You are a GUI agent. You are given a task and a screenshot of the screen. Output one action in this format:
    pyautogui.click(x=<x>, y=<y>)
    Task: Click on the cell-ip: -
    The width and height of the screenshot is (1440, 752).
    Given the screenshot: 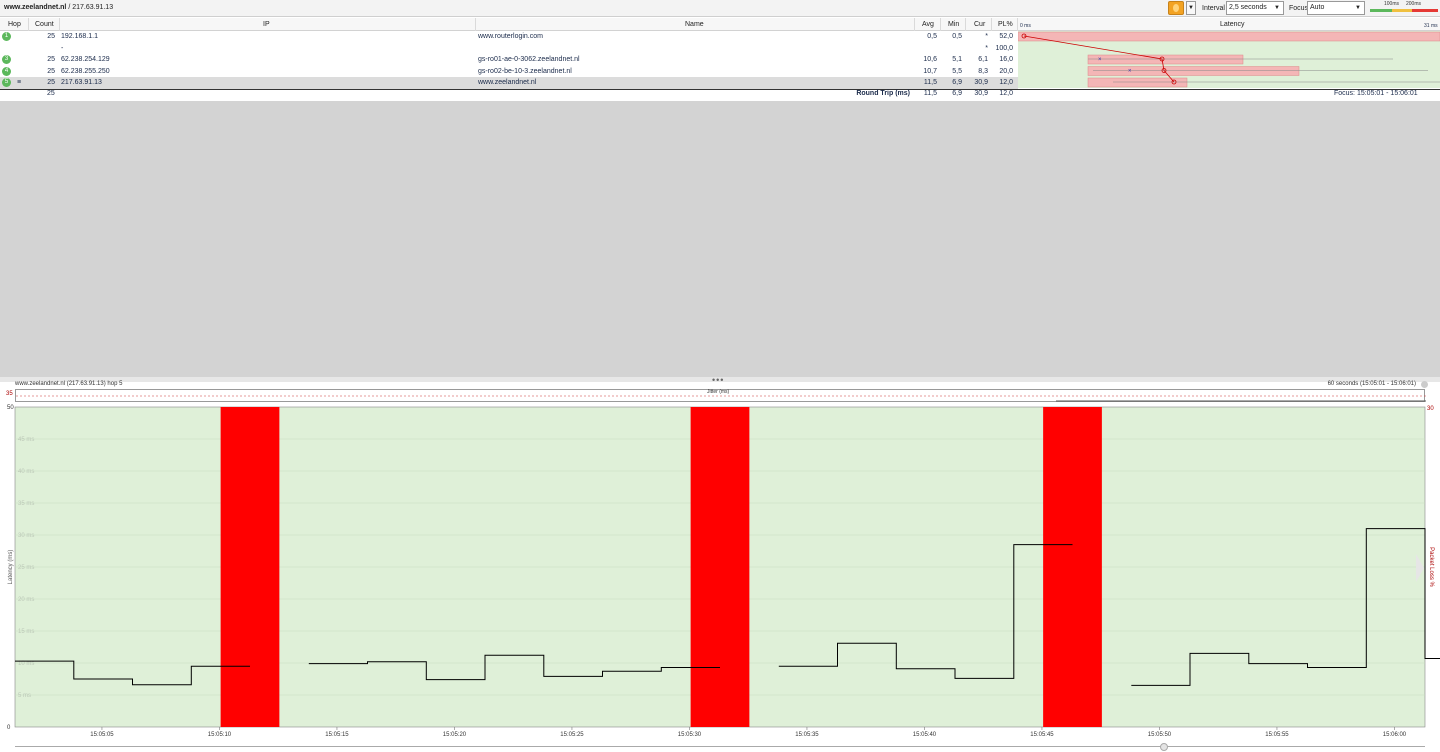 What is the action you would take?
    pyautogui.click(x=62, y=48)
    